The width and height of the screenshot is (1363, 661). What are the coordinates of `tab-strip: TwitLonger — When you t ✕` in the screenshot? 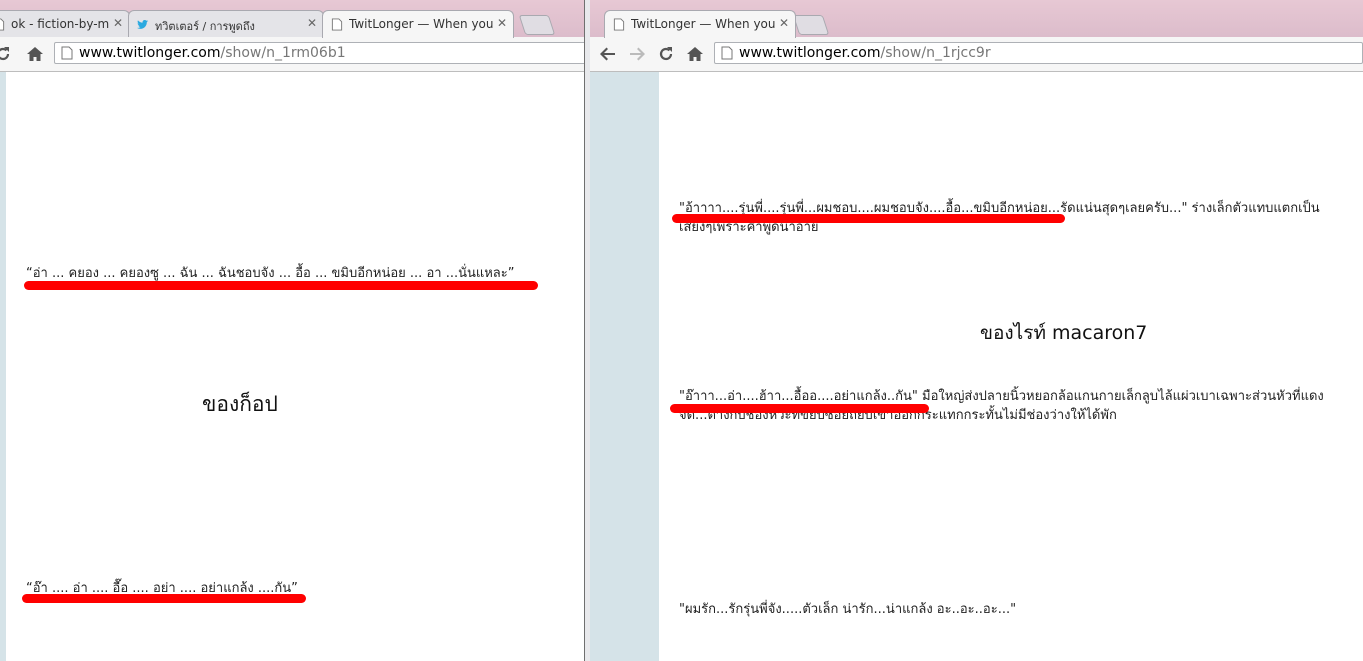 It's located at (976, 19).